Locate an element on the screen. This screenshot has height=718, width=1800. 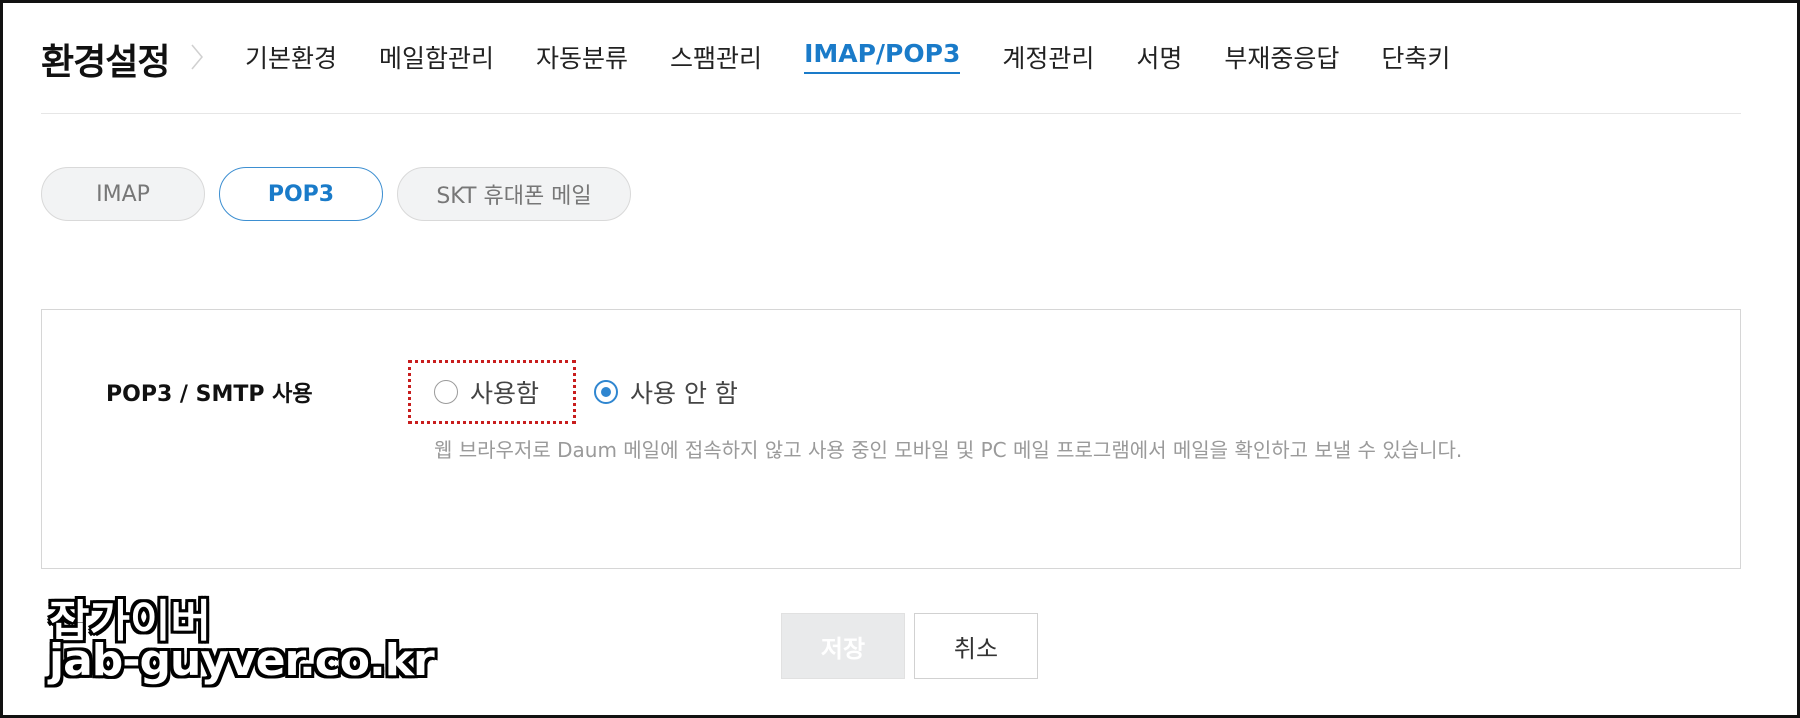
header-divider is located at coordinates (891, 113).